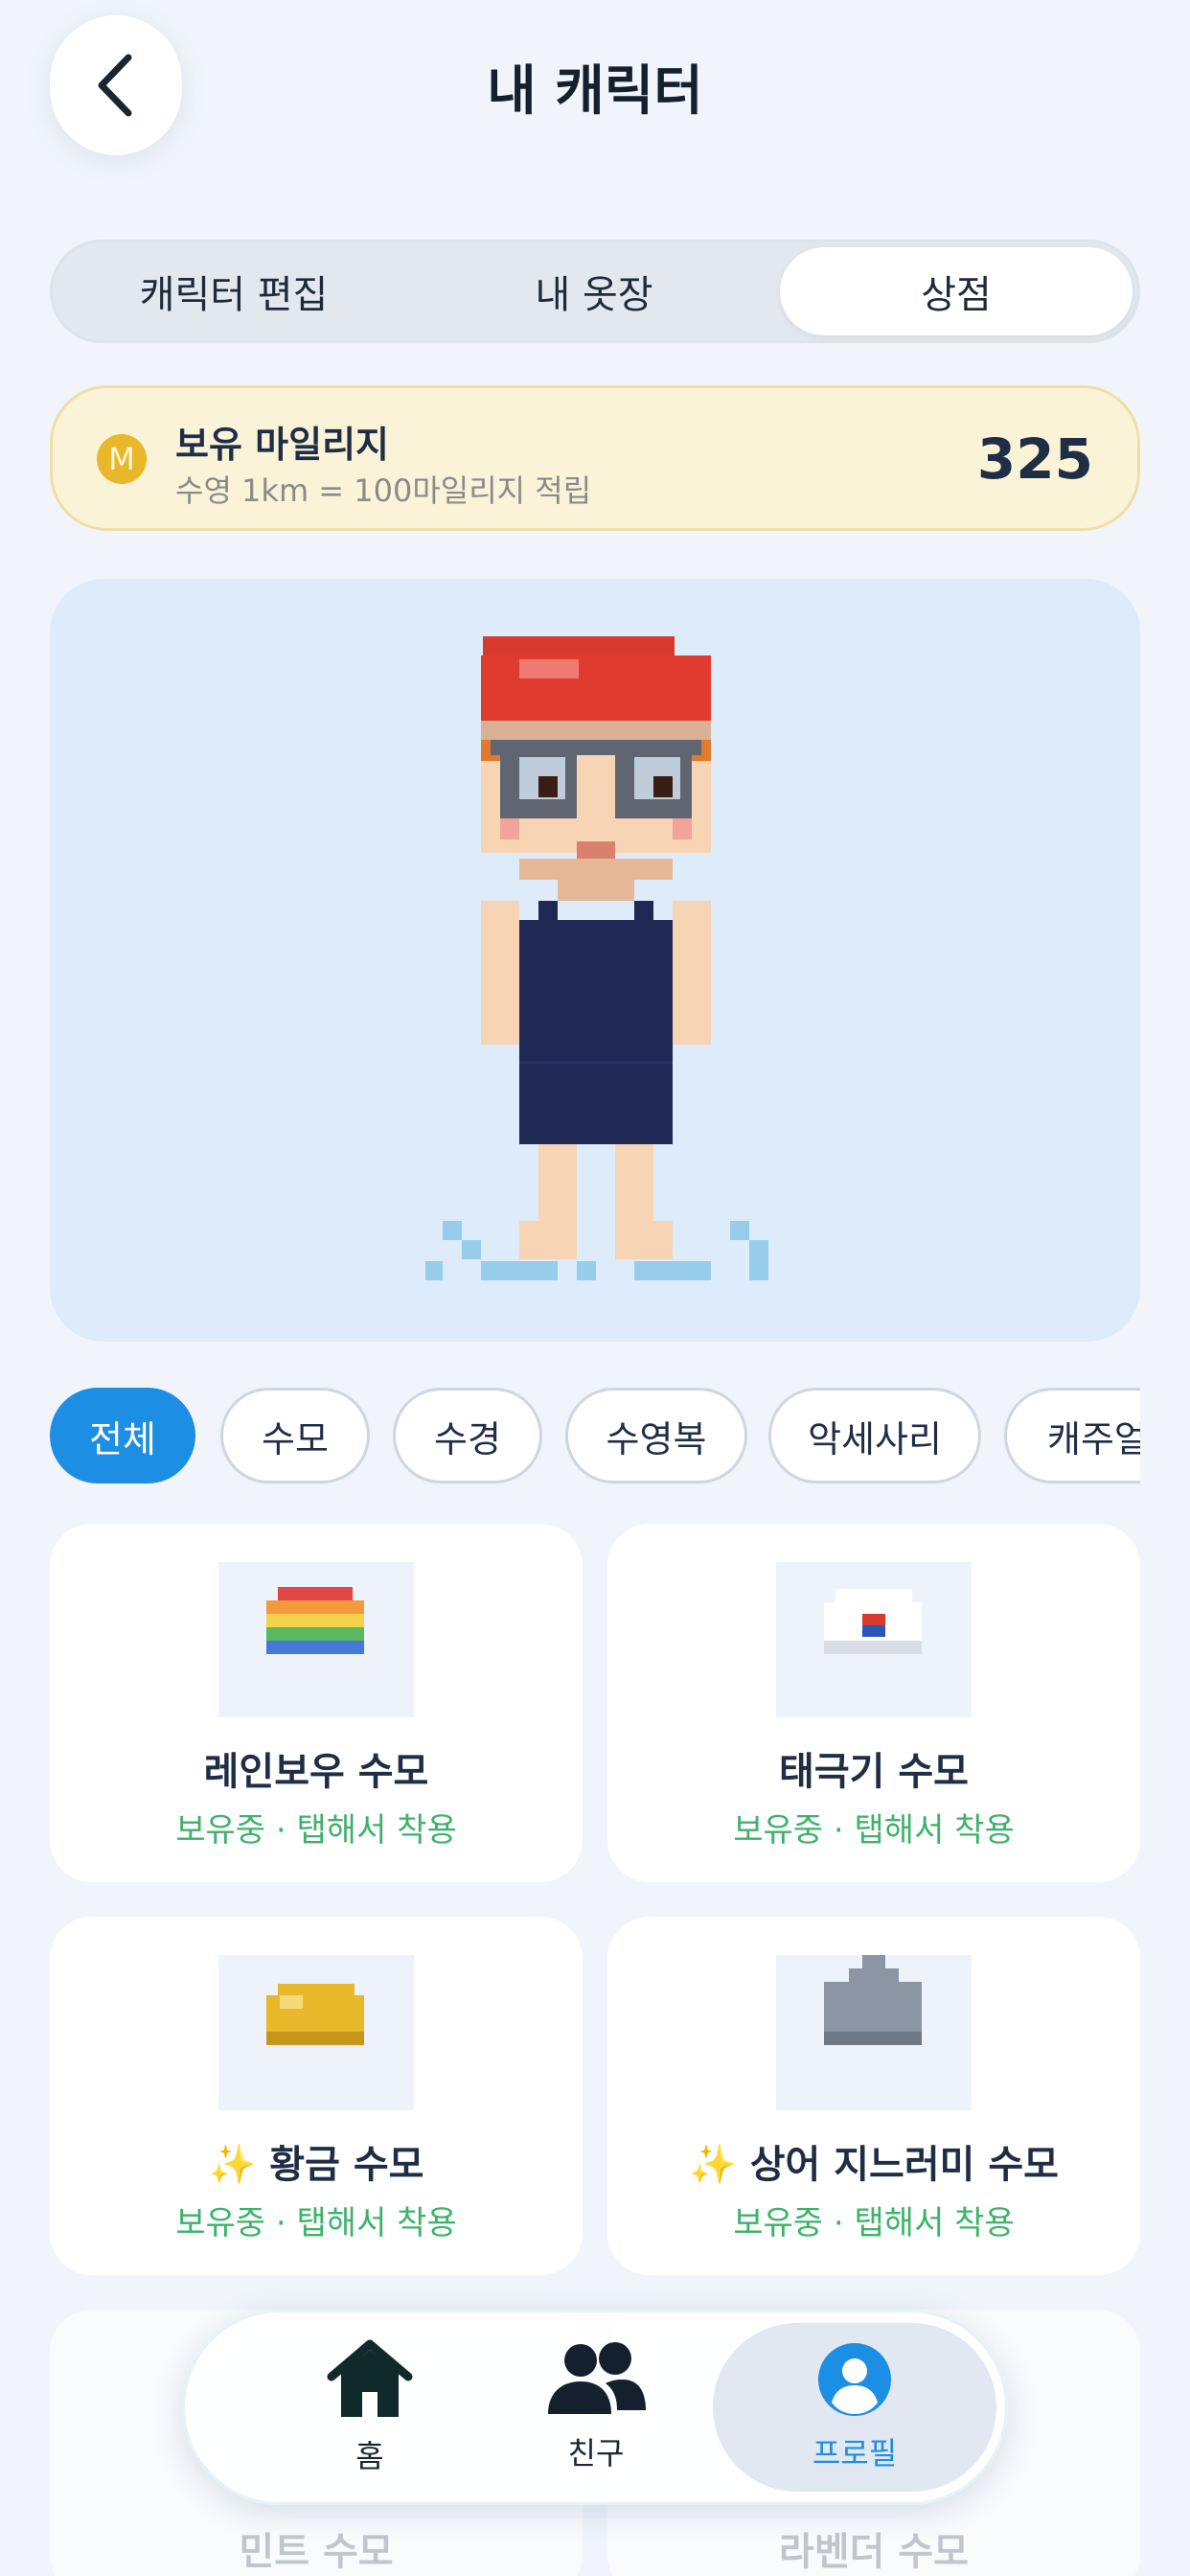  What do you see at coordinates (468, 1436) in the screenshot?
I see `filter-goggles: 수경` at bounding box center [468, 1436].